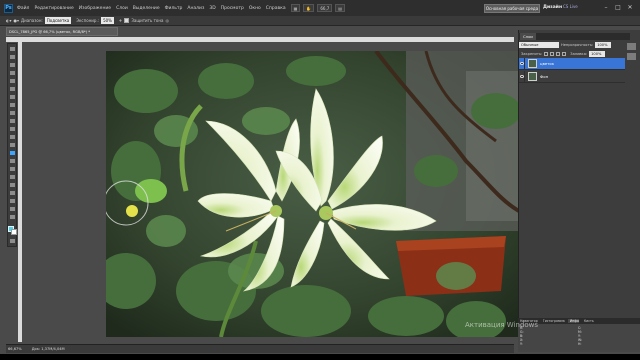 This screenshot has width=640, height=360. Describe the element at coordinates (12, 217) in the screenshot. I see `zoom-tool-icon` at that location.